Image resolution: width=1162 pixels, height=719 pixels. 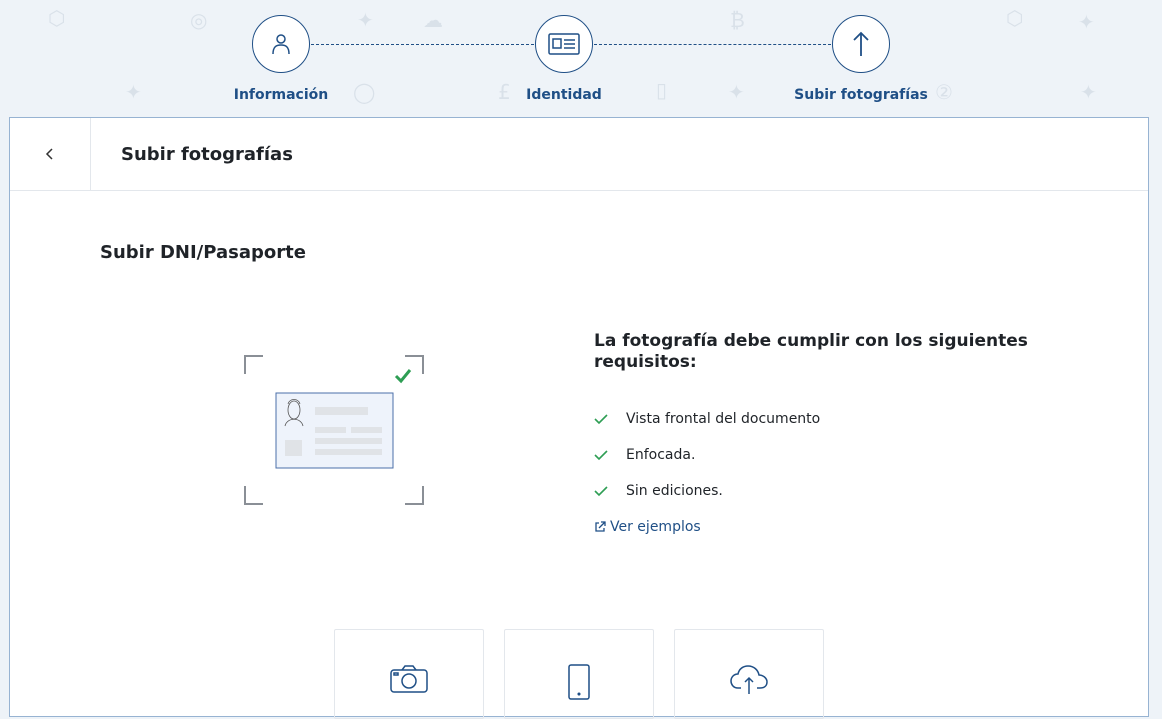 I want to click on camera-icon, so click(x=409, y=679).